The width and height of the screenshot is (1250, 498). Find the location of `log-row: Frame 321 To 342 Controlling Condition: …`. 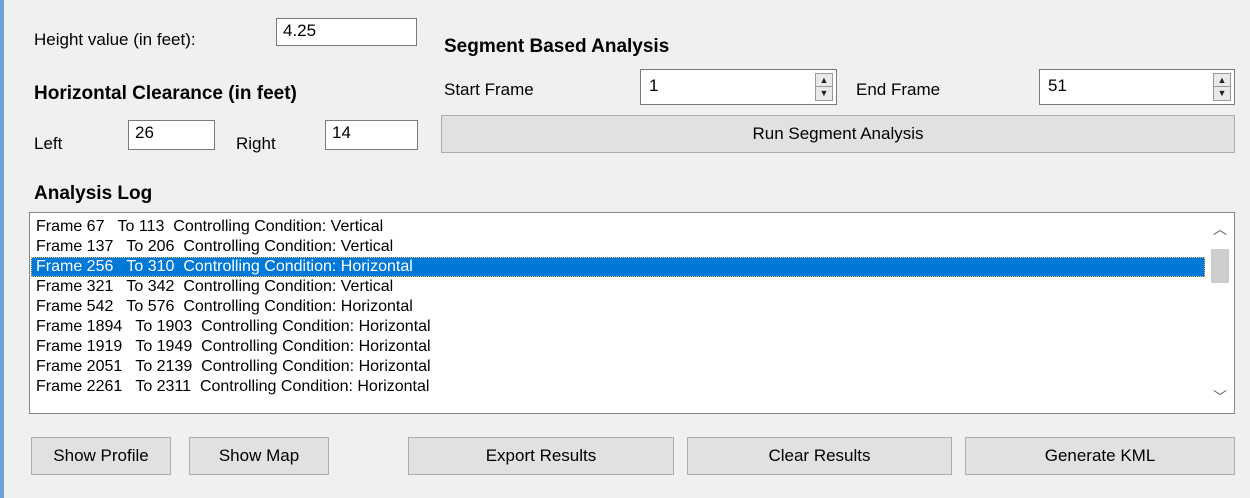

log-row: Frame 321 To 342 Controlling Condition: … is located at coordinates (618, 287).